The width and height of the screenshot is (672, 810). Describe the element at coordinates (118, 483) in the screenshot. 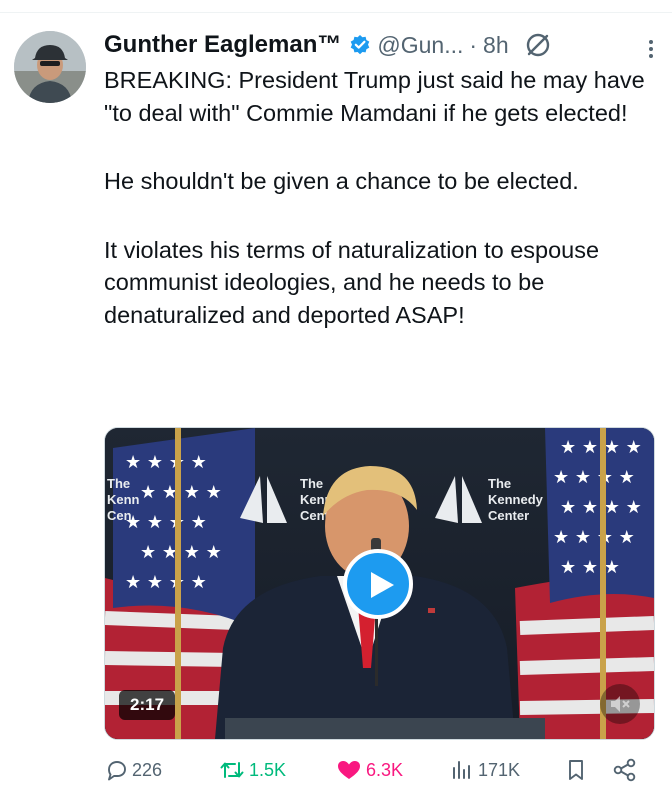

I see `backdrop-label: The` at that location.